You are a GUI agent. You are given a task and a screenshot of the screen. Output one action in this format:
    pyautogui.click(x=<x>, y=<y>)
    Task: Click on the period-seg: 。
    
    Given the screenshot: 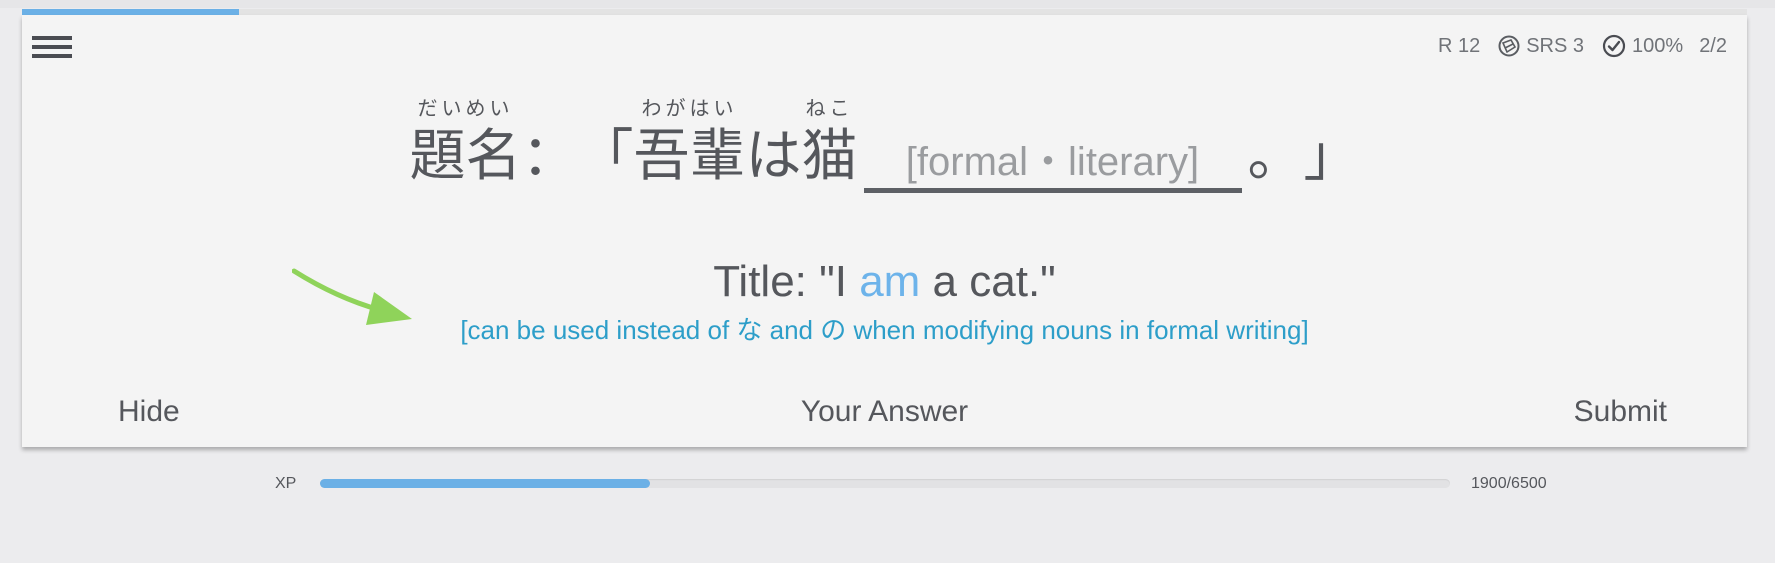 What is the action you would take?
    pyautogui.click(x=1276, y=144)
    